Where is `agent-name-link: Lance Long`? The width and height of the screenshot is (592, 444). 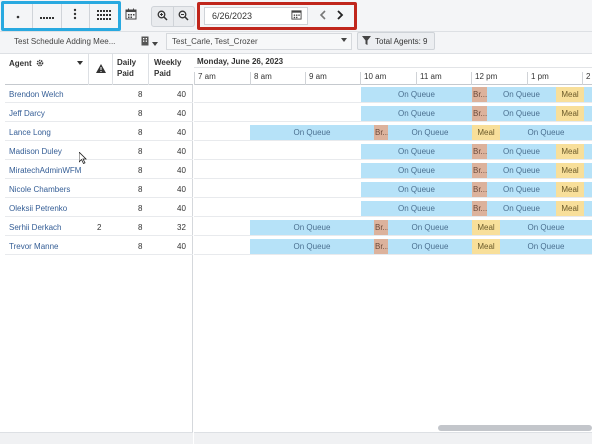 agent-name-link: Lance Long is located at coordinates (30, 132).